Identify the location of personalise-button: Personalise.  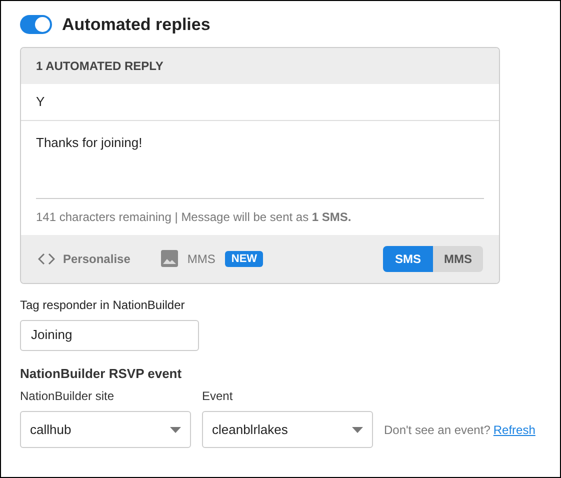
(96, 259).